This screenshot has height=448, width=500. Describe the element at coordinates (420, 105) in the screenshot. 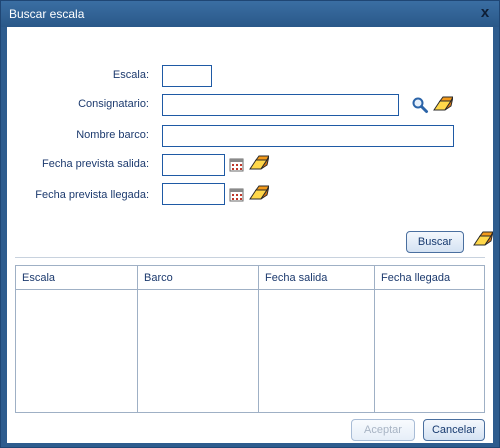

I see `search-icon` at that location.